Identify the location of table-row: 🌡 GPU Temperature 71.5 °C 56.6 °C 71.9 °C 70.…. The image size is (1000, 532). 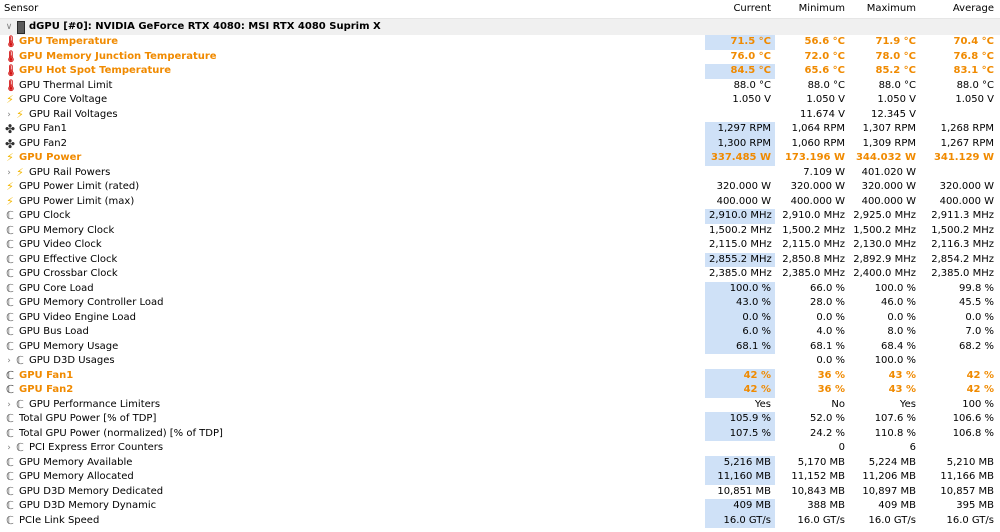
(500, 42).